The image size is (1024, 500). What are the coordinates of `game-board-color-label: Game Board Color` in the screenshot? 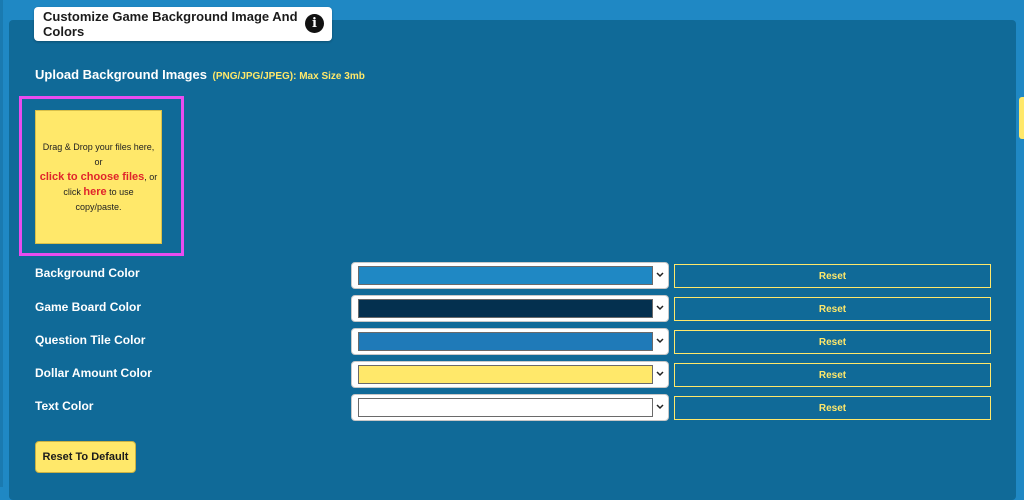 It's located at (88, 307).